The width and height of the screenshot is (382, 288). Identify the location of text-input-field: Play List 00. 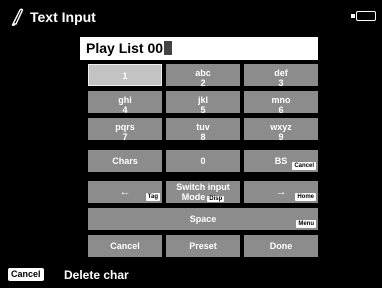
(199, 48).